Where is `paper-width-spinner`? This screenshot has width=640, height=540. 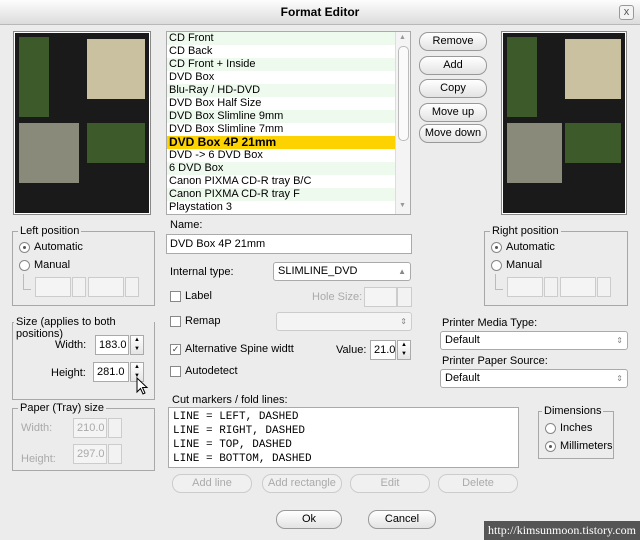 paper-width-spinner is located at coordinates (115, 428).